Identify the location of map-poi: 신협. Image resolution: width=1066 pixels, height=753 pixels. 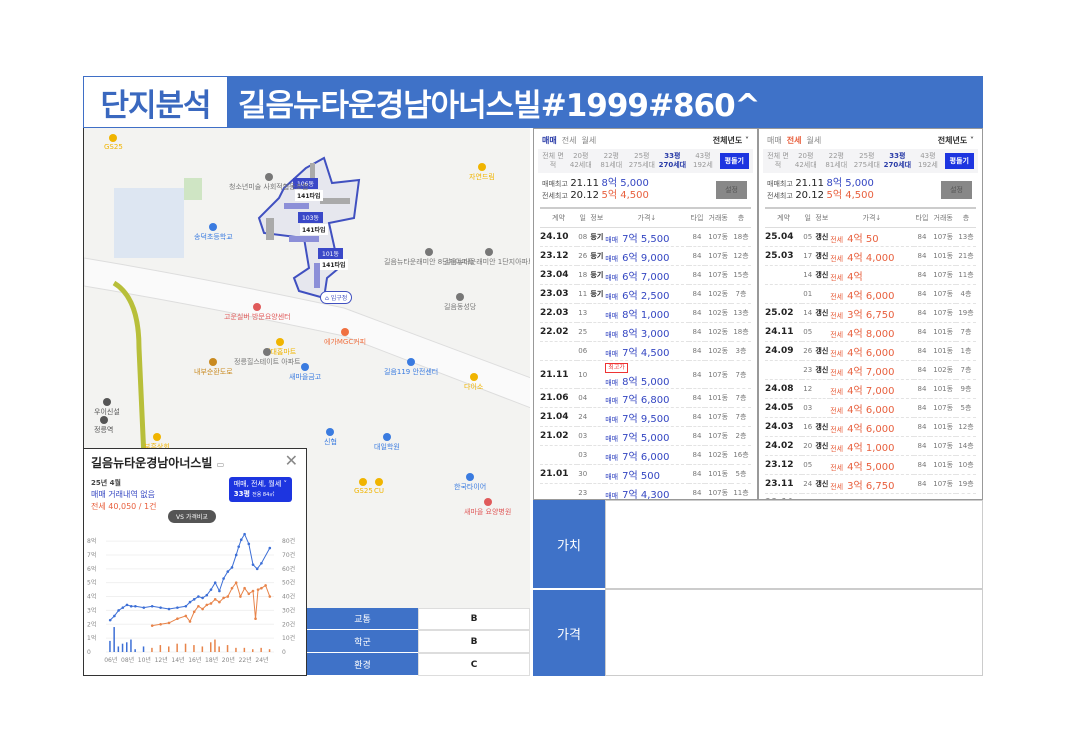
(330, 437).